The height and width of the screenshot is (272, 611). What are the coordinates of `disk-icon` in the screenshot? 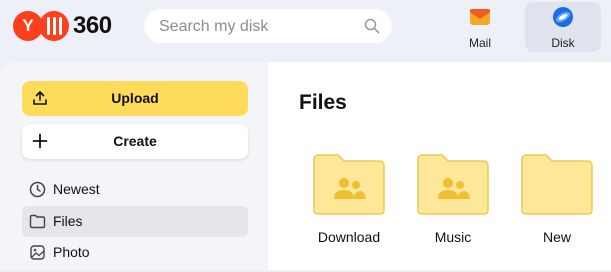 It's located at (563, 17).